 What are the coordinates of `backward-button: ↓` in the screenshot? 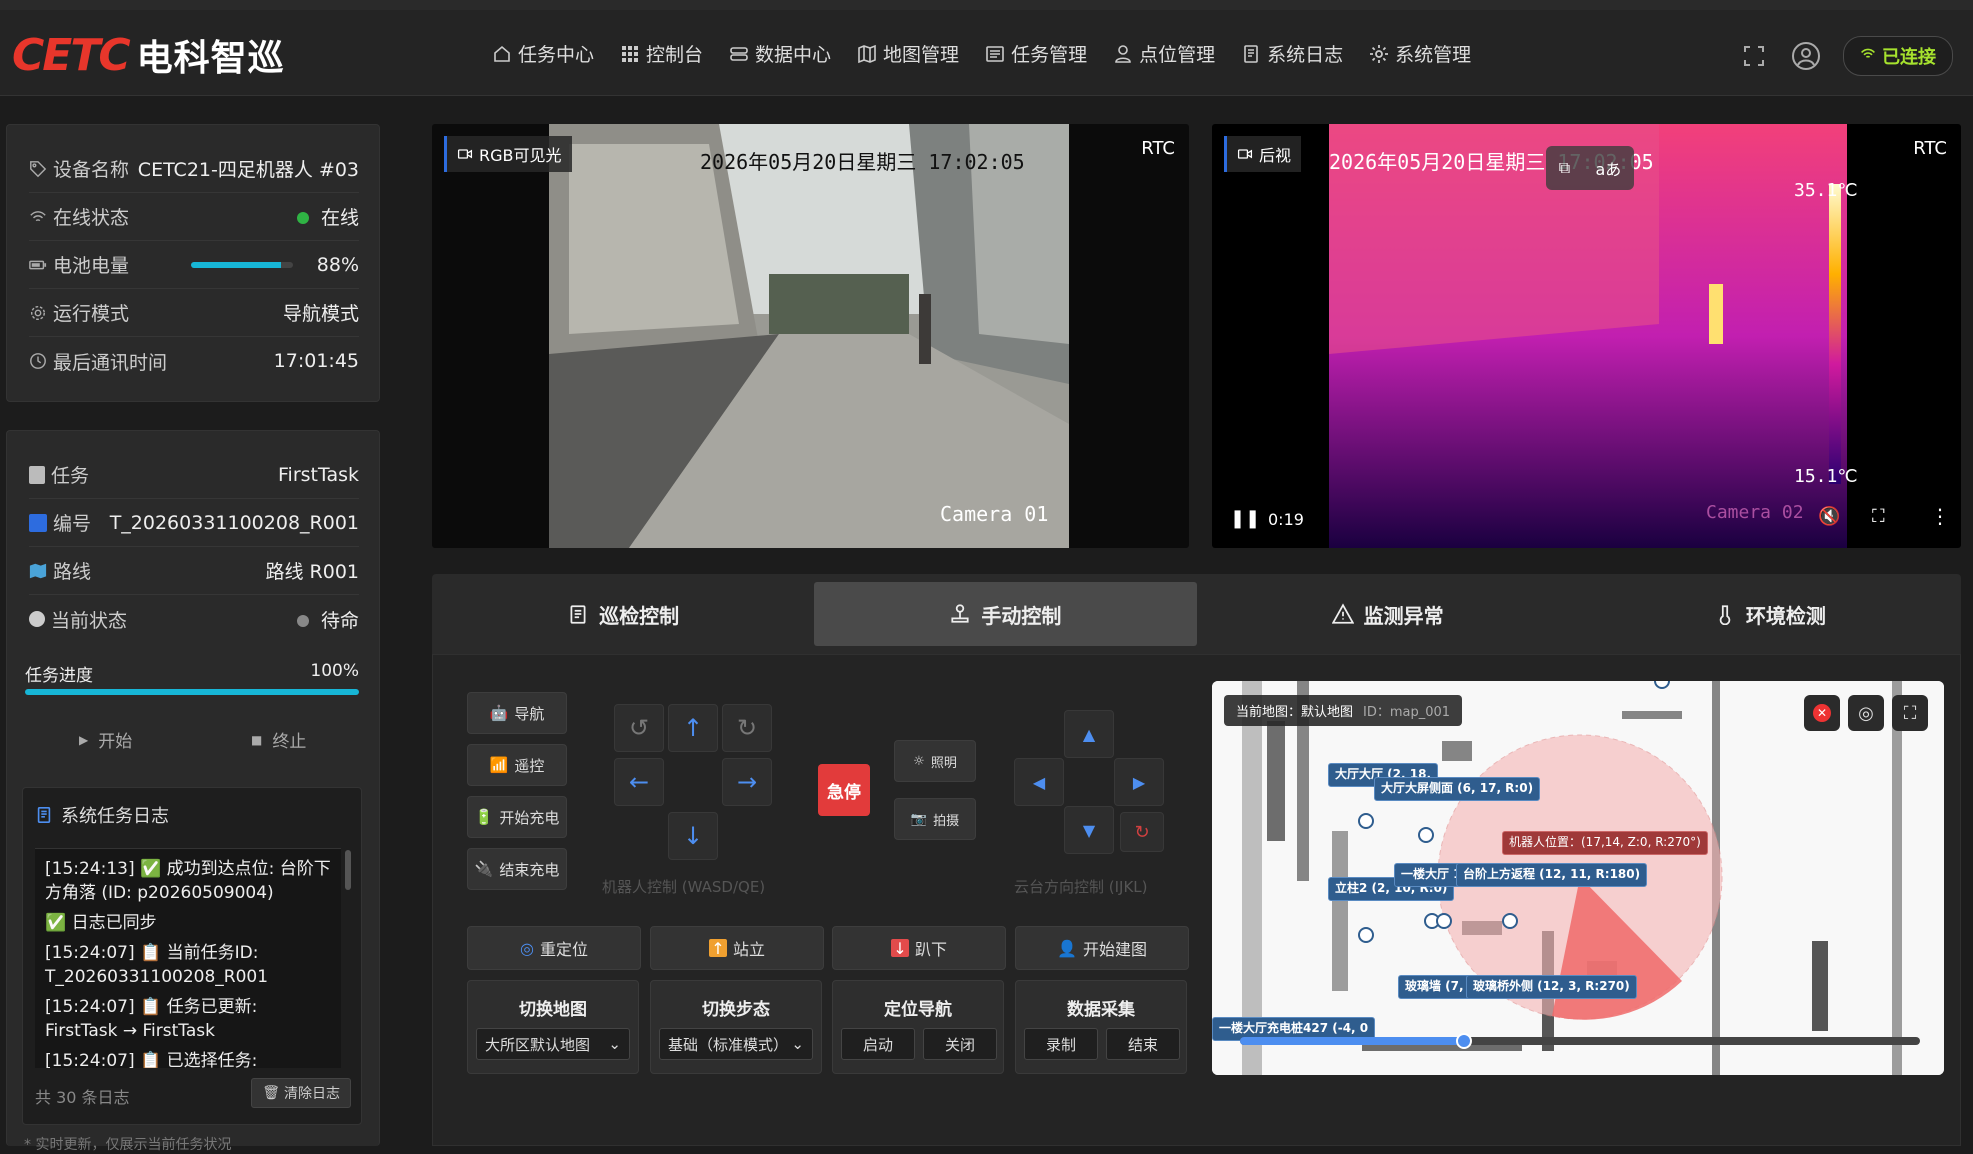 It's located at (693, 836).